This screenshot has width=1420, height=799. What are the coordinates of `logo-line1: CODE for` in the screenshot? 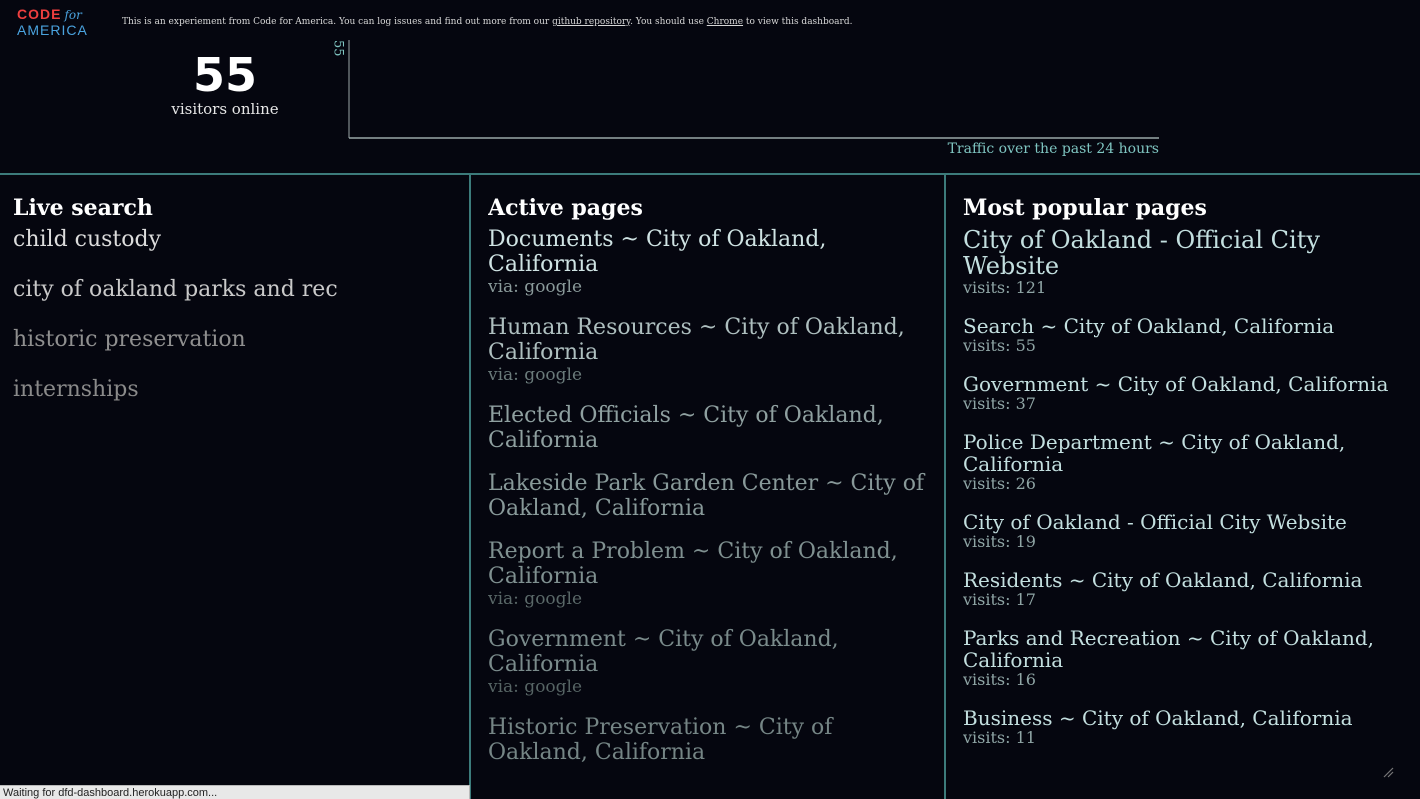 It's located at (49, 14).